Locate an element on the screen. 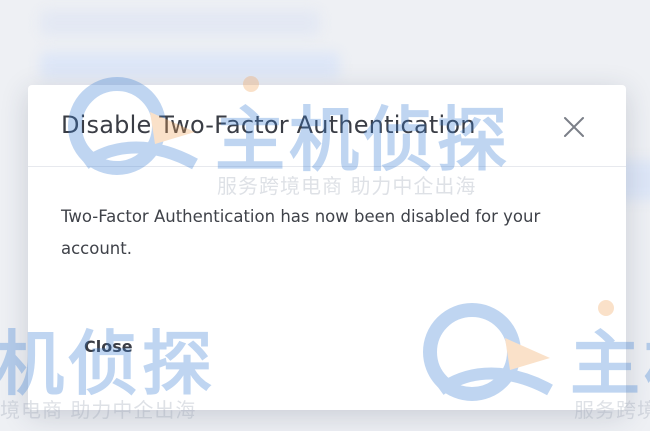  background-header-placeholder is located at coordinates (180, 23).